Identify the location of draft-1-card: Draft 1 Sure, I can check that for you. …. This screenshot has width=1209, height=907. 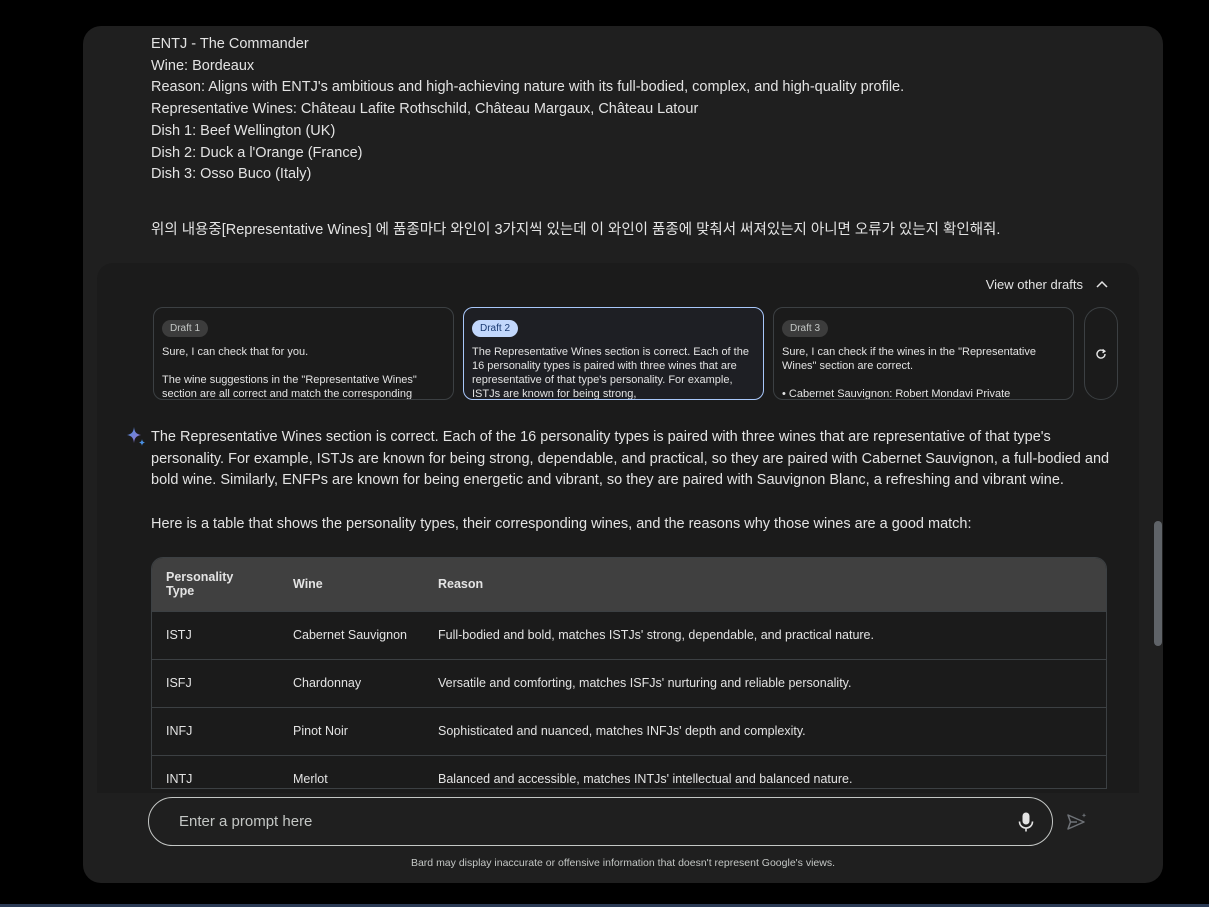
(303, 353).